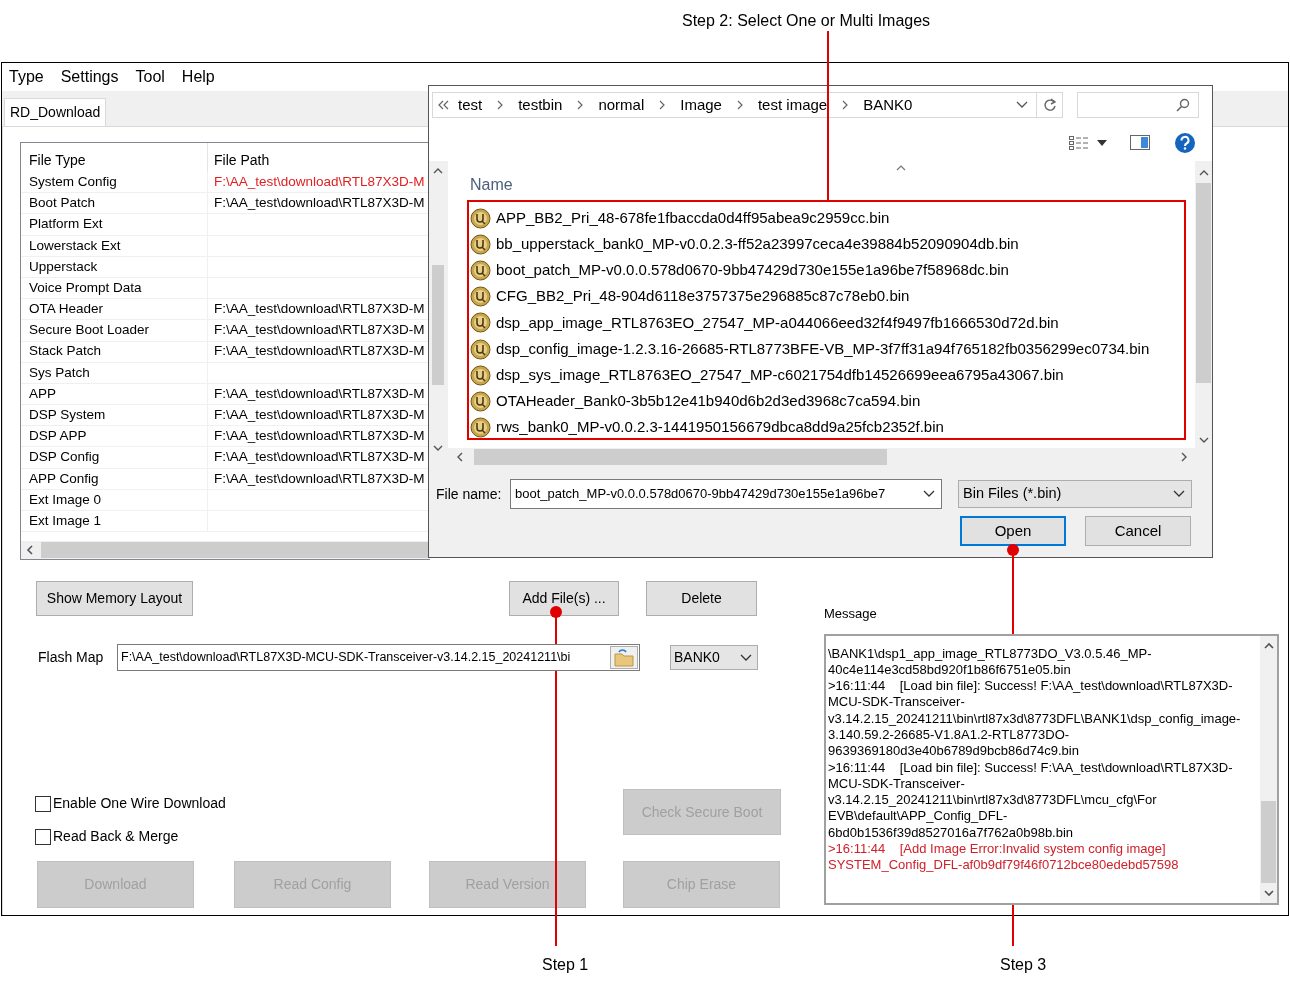 The image size is (1290, 986). Describe the element at coordinates (26, 77) in the screenshot. I see `menu-item: Type` at that location.